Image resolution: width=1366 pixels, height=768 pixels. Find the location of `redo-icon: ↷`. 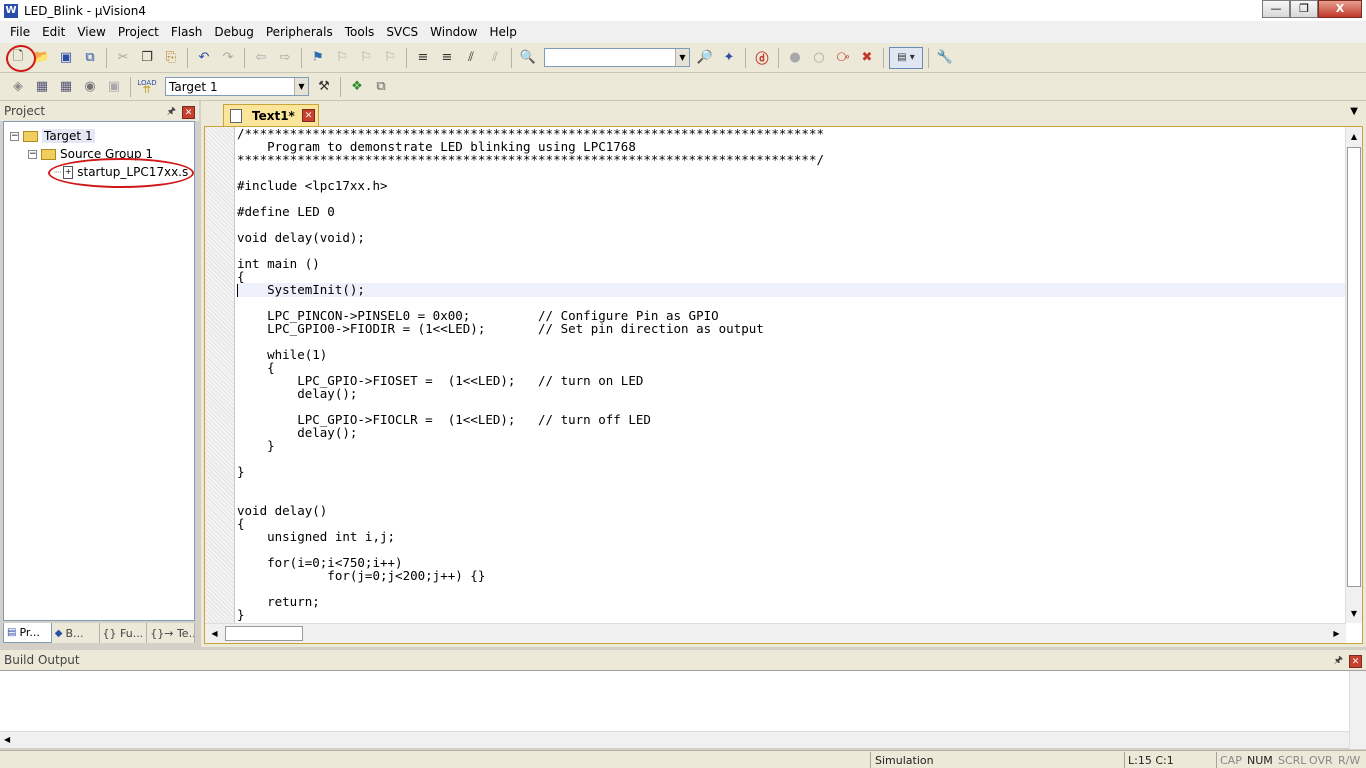

redo-icon: ↷ is located at coordinates (228, 58).